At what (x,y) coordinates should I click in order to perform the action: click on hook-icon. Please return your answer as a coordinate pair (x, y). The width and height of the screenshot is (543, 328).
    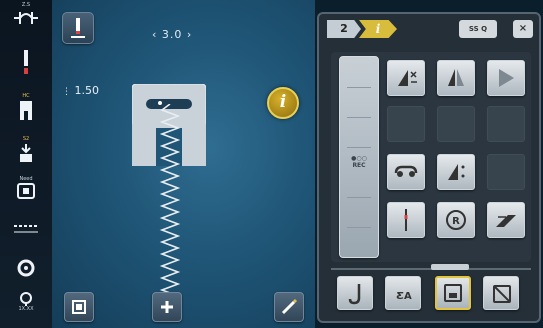
    Looking at the image, I should click on (354, 294).